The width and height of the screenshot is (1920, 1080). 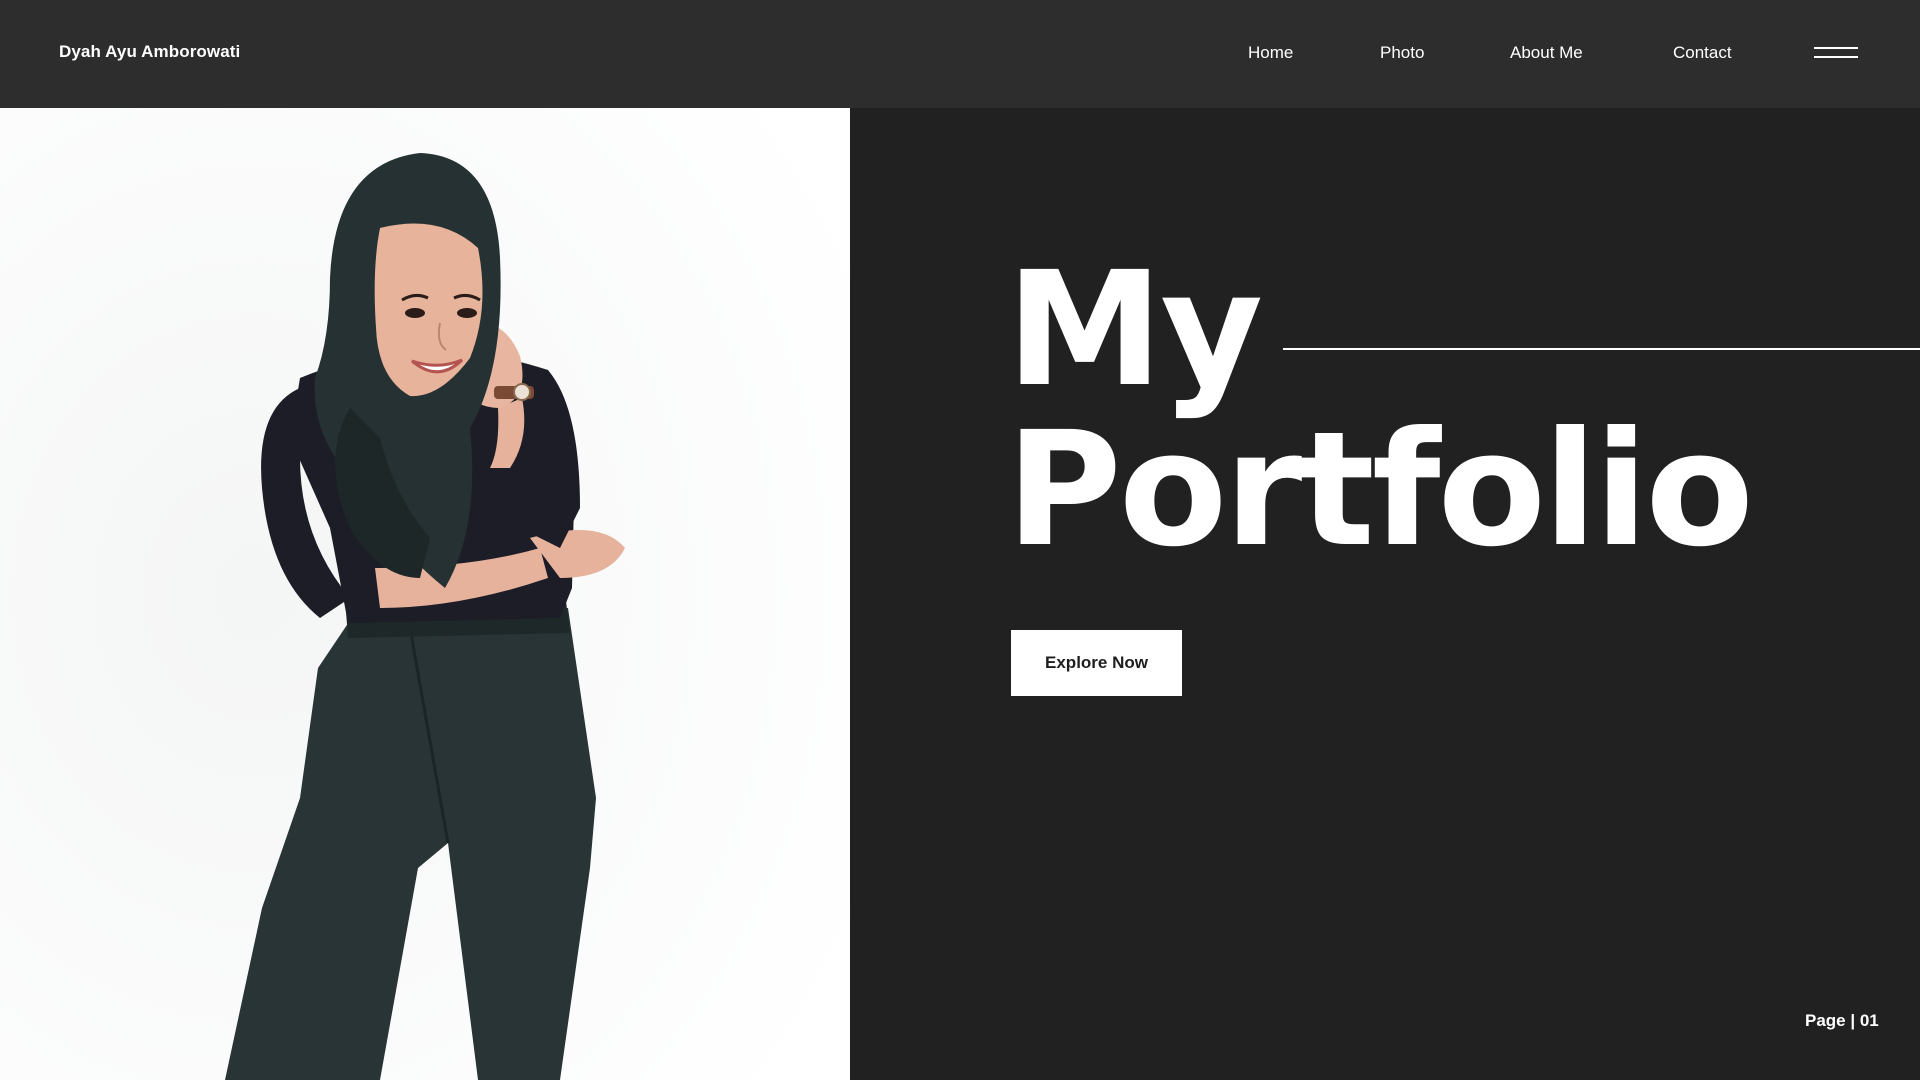 I want to click on nav-about-link: About Me, so click(x=1546, y=53).